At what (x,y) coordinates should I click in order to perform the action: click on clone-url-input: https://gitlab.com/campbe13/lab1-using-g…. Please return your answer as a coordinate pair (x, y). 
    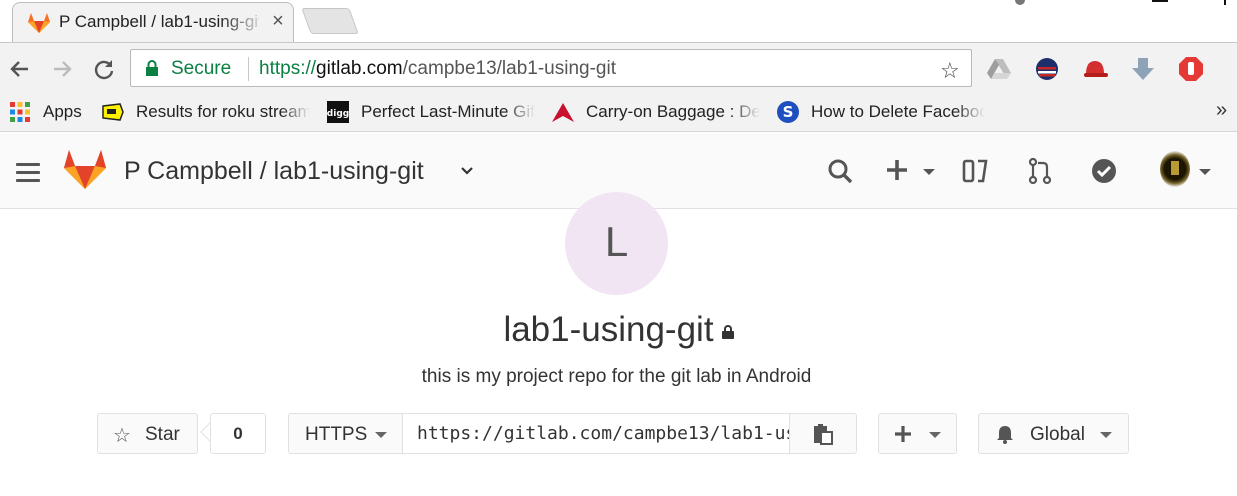
    Looking at the image, I should click on (596, 433).